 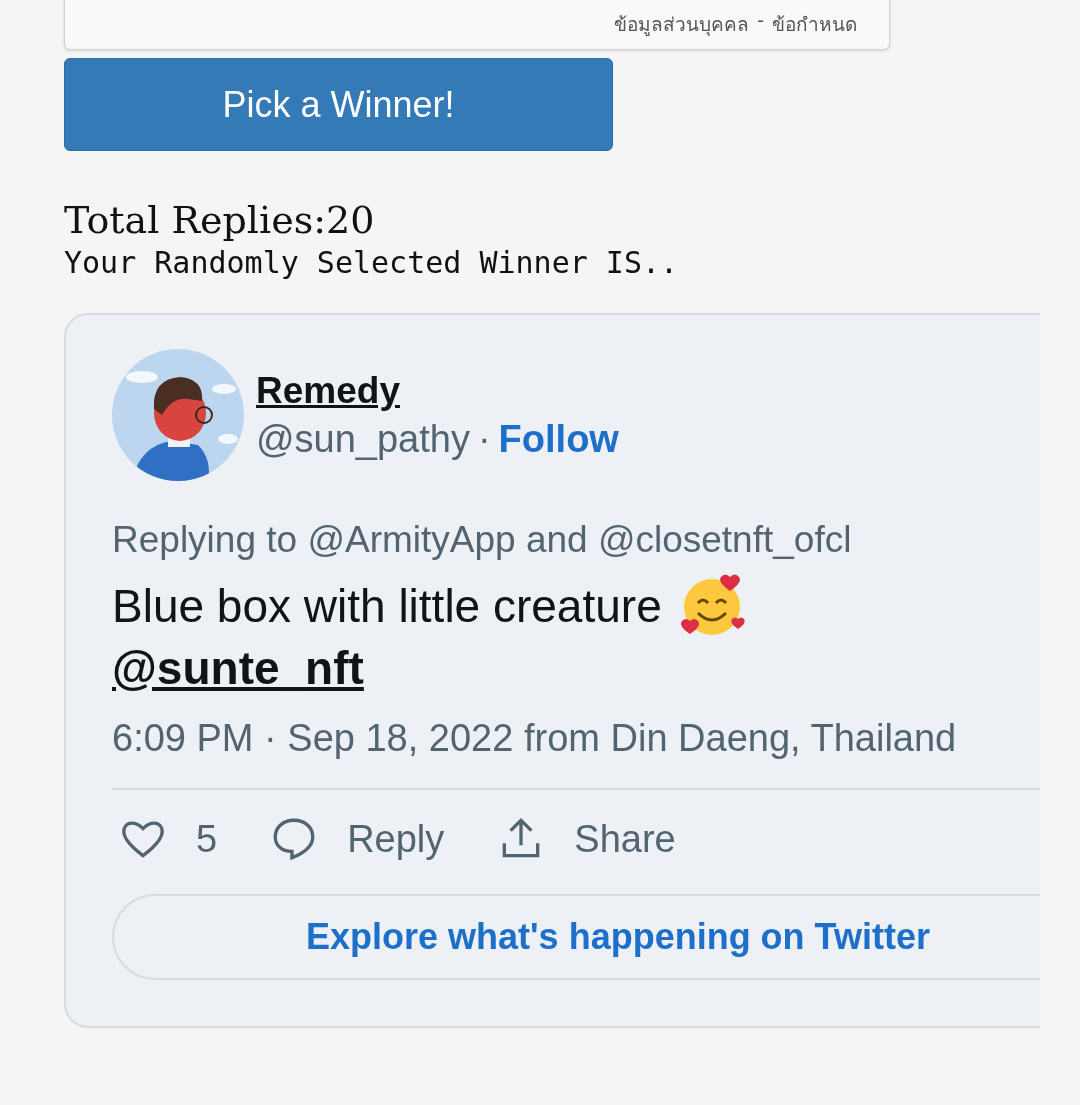 What do you see at coordinates (625, 839) in the screenshot?
I see `share-link: Share` at bounding box center [625, 839].